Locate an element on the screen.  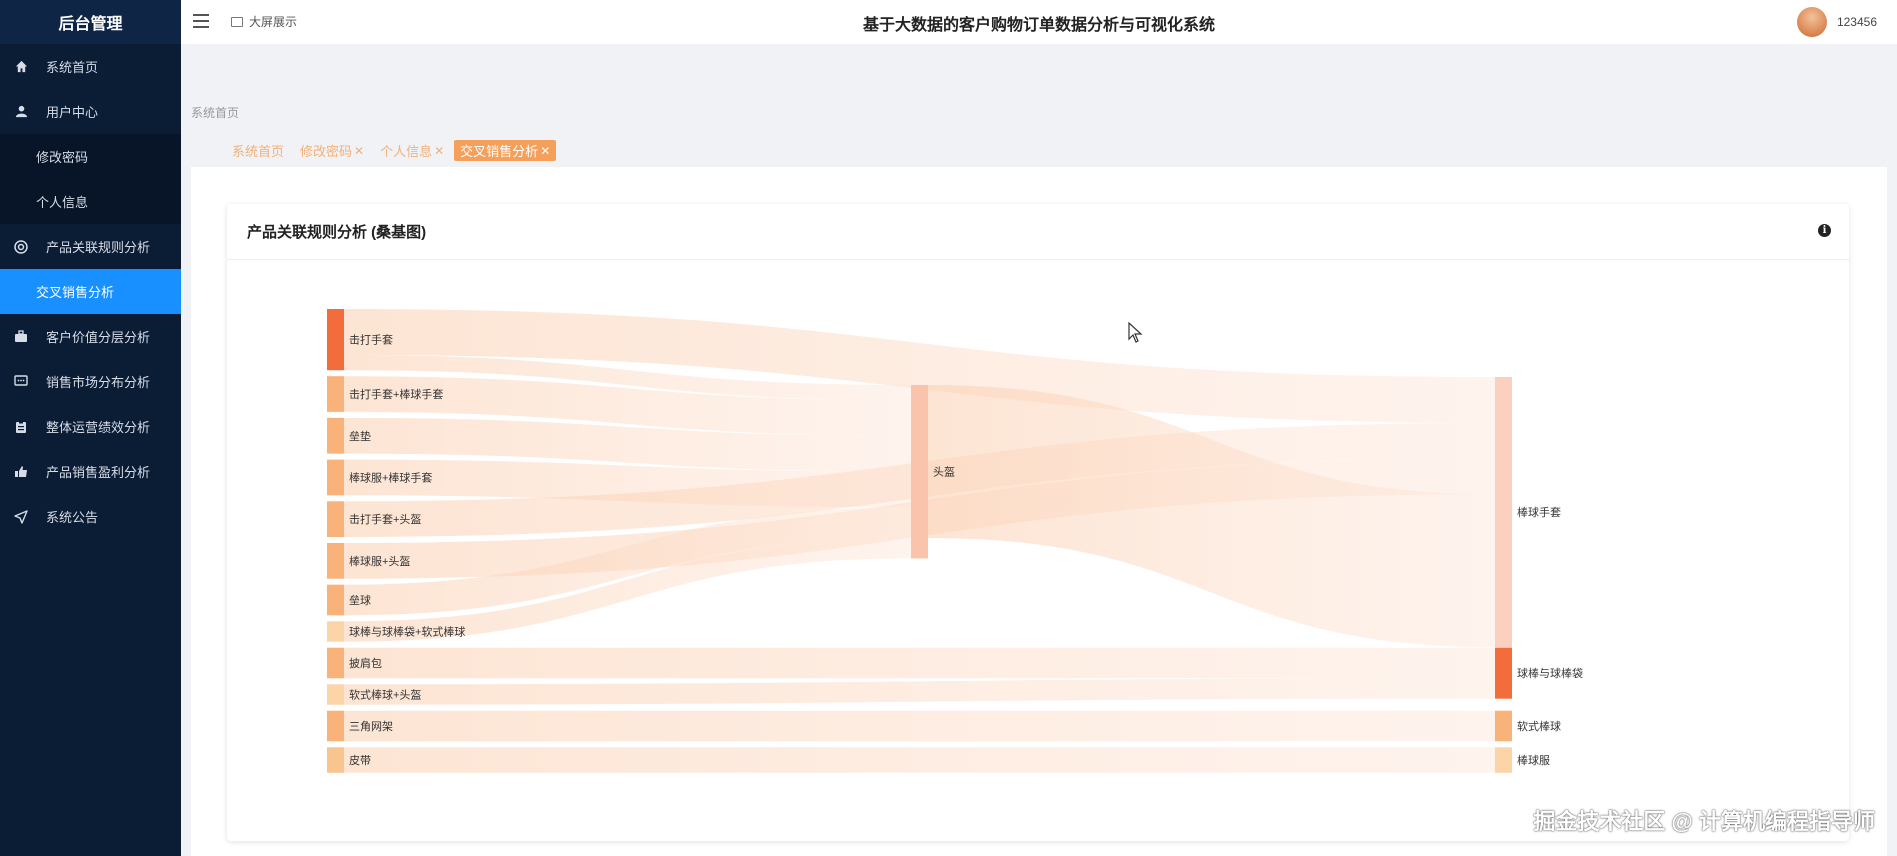
info-icon: i is located at coordinates (1824, 230).